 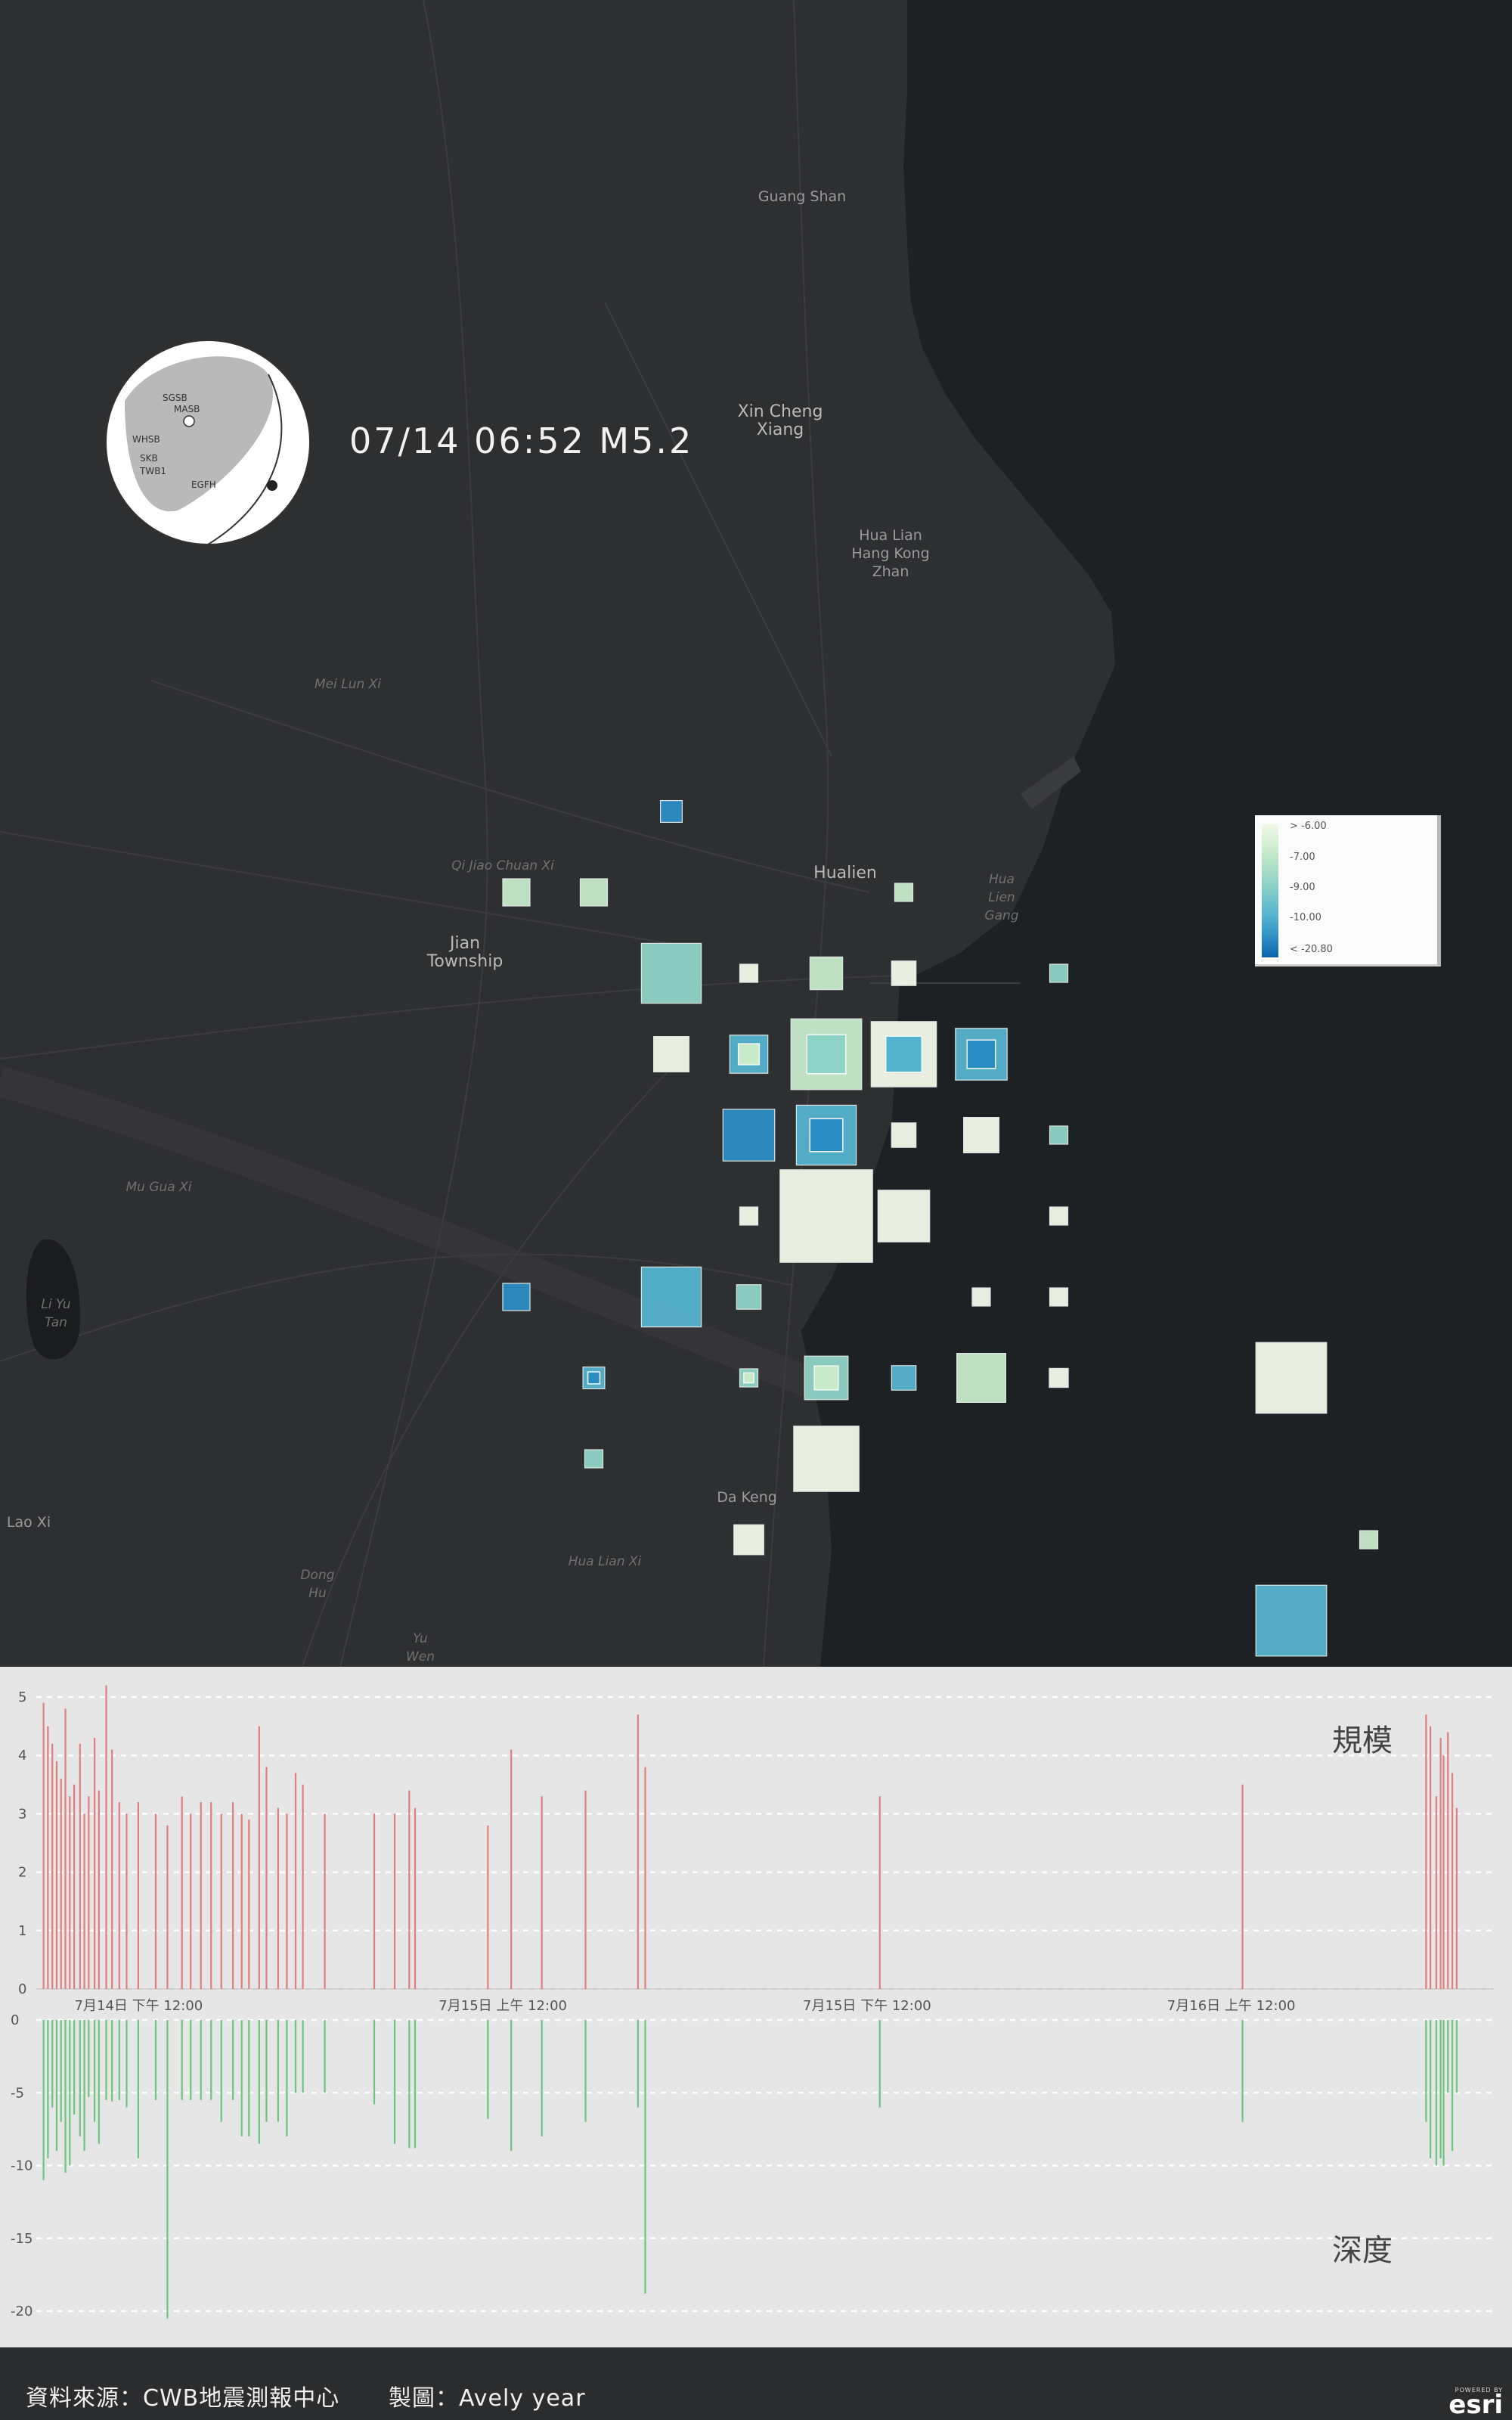 I want to click on legend-label: -7.00, so click(x=1302, y=857).